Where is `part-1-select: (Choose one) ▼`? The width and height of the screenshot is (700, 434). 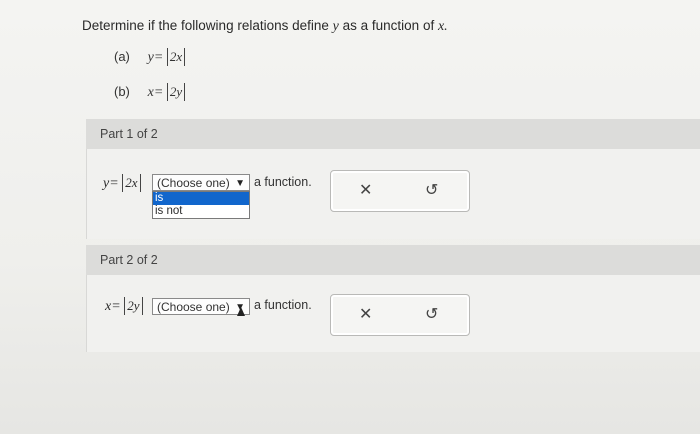
part-1-select: (Choose one) ▼ is located at coordinates (201, 182).